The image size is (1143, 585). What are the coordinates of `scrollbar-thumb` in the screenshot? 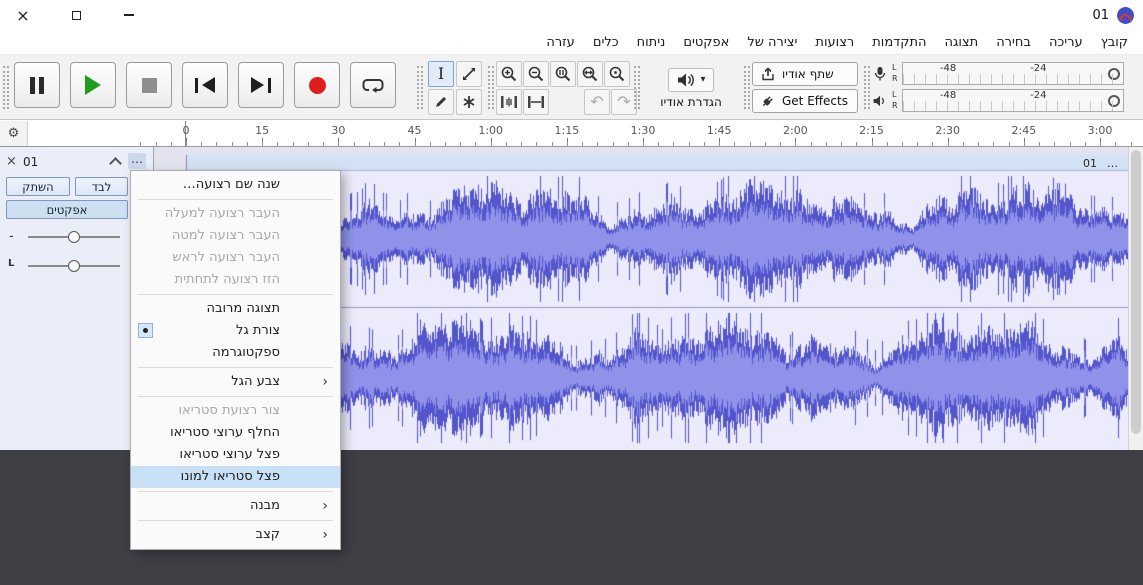 It's located at (1136, 292).